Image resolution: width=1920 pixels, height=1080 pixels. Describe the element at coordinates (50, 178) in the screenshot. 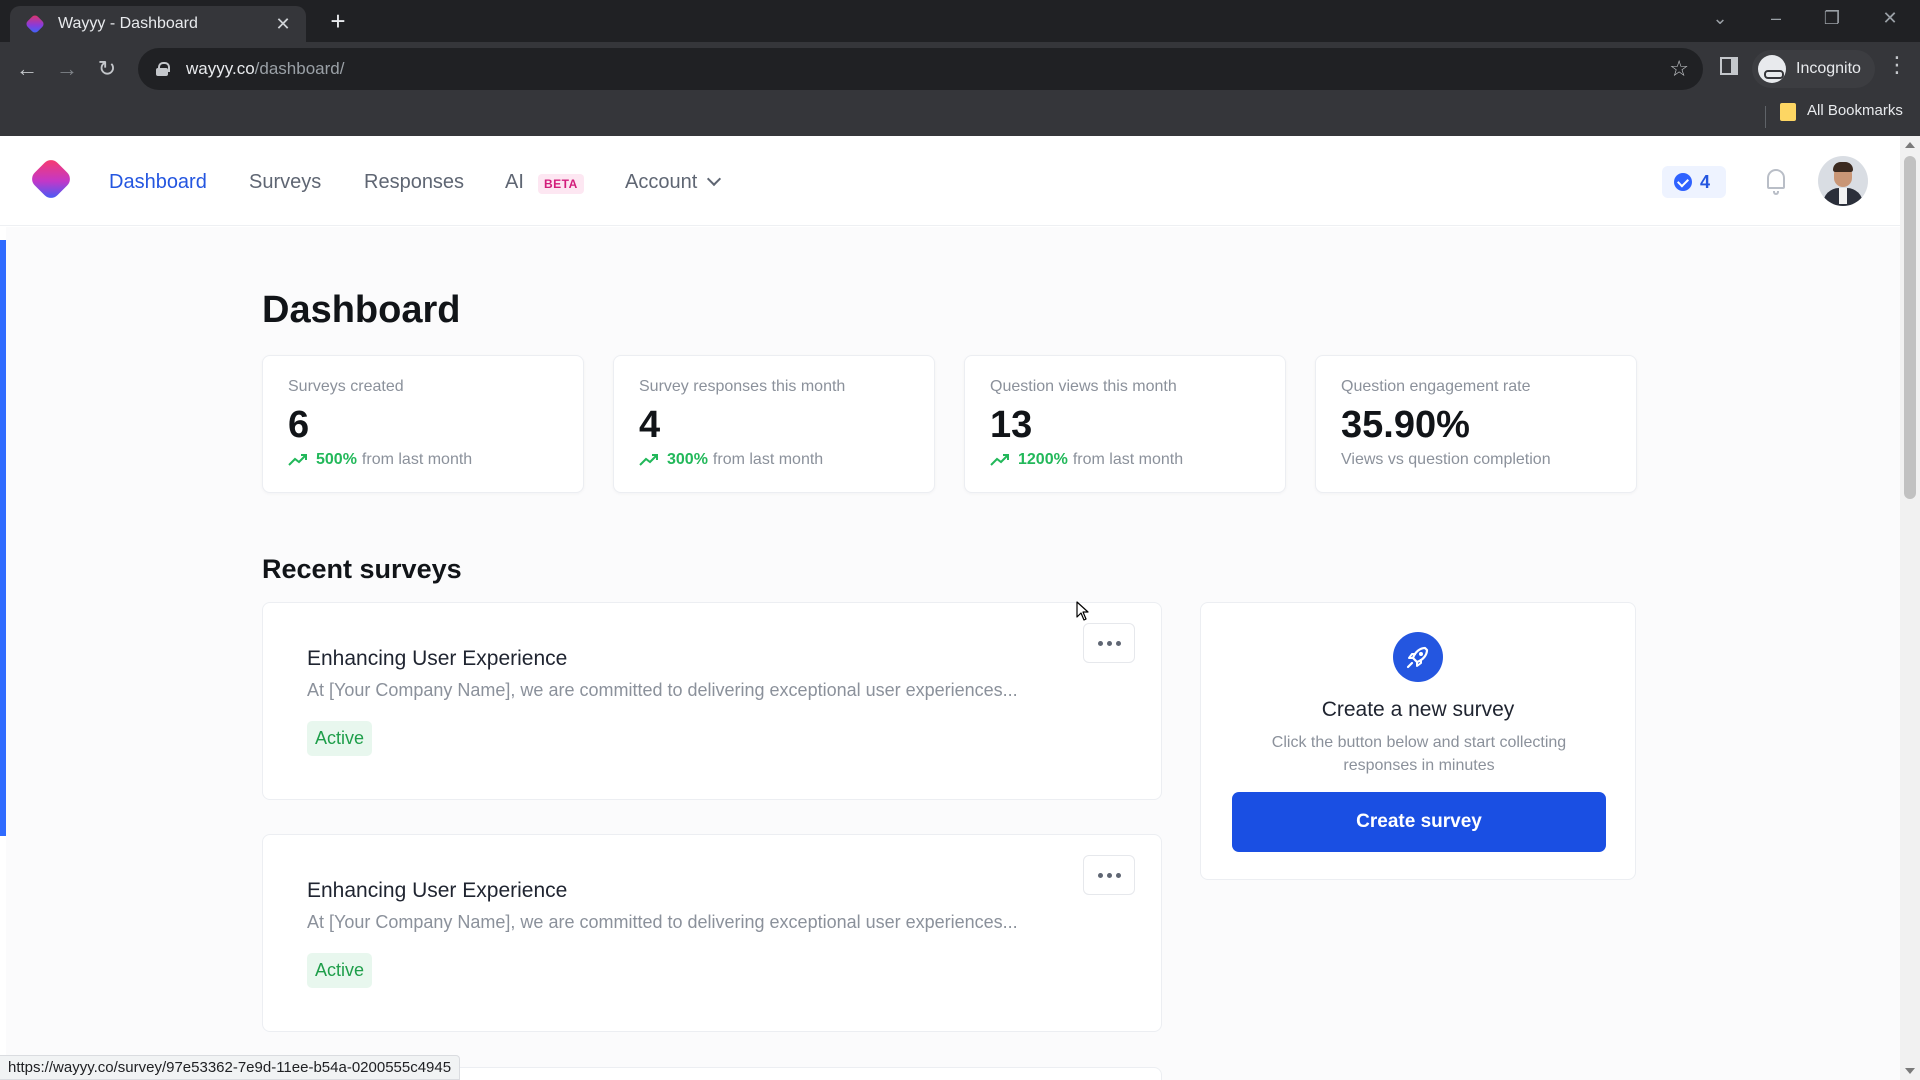

I see `wayyy-logo` at that location.